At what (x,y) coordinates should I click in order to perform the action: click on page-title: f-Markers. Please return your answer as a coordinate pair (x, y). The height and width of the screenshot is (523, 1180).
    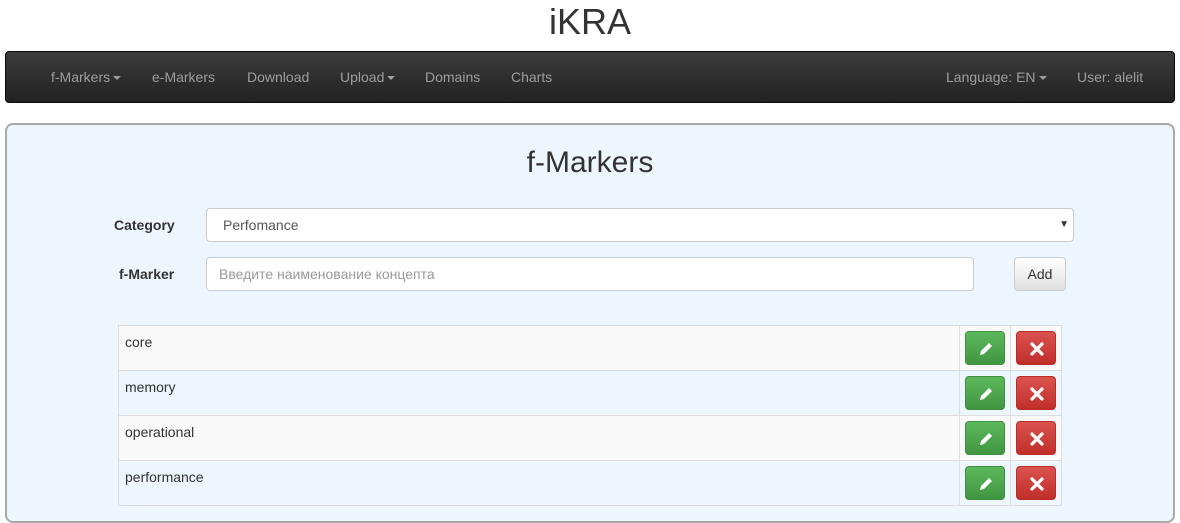
    Looking at the image, I should click on (590, 162).